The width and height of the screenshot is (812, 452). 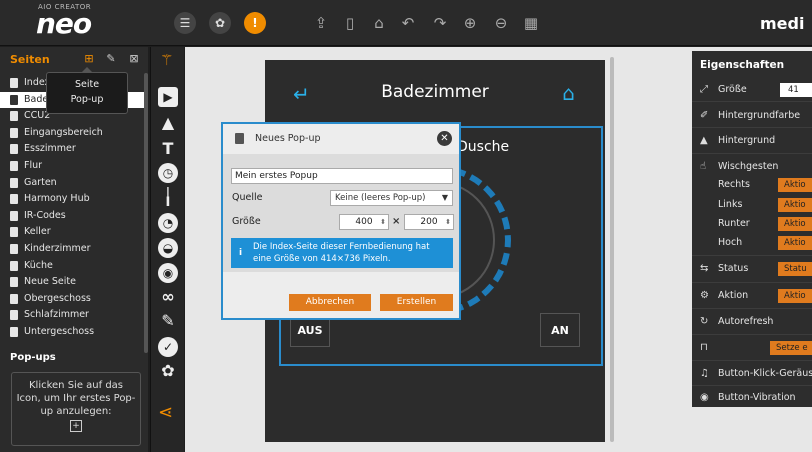 What do you see at coordinates (74, 299) in the screenshot?
I see `page-item-obergeschoss: Obergeschoss` at bounding box center [74, 299].